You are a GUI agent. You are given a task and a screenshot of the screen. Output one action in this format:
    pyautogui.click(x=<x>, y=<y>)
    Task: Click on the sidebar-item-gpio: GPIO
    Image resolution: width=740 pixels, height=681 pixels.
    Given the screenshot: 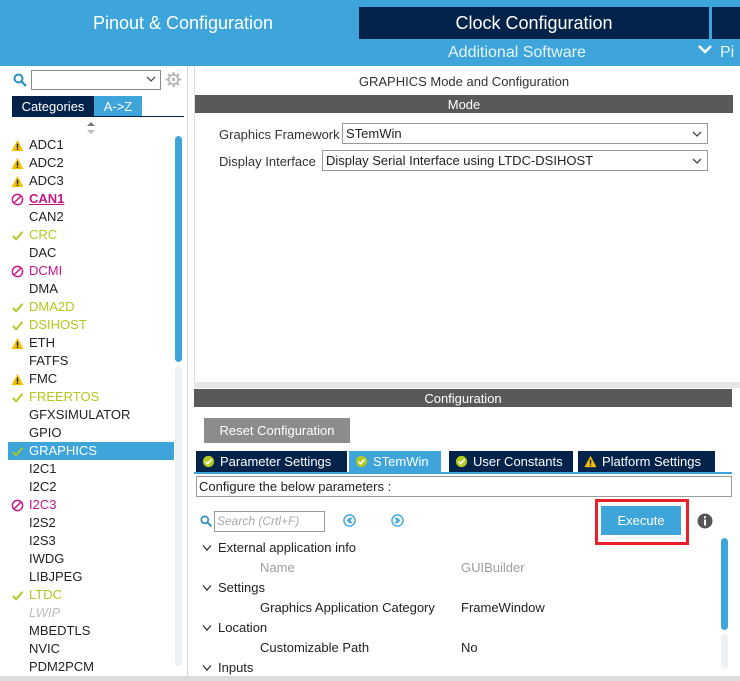 What is the action you would take?
    pyautogui.click(x=91, y=433)
    